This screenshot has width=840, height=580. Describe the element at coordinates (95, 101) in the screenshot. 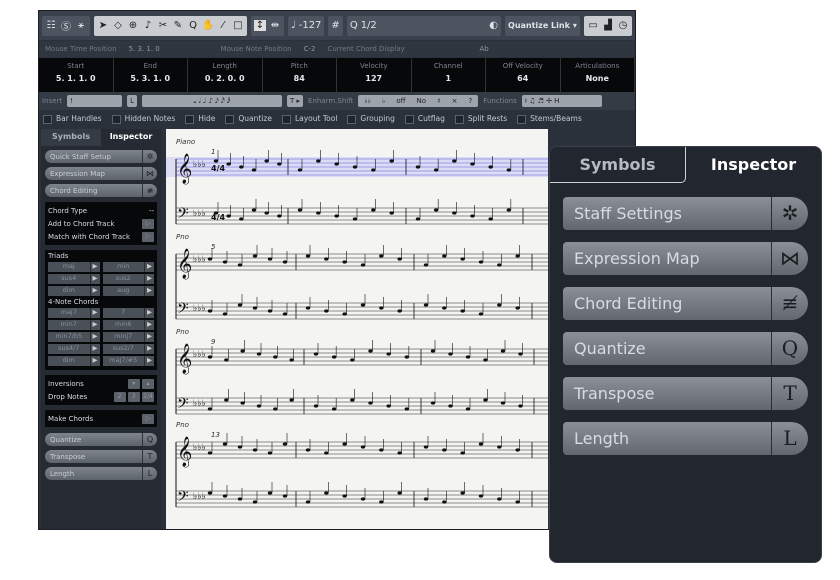

I see `insert-field: !` at that location.